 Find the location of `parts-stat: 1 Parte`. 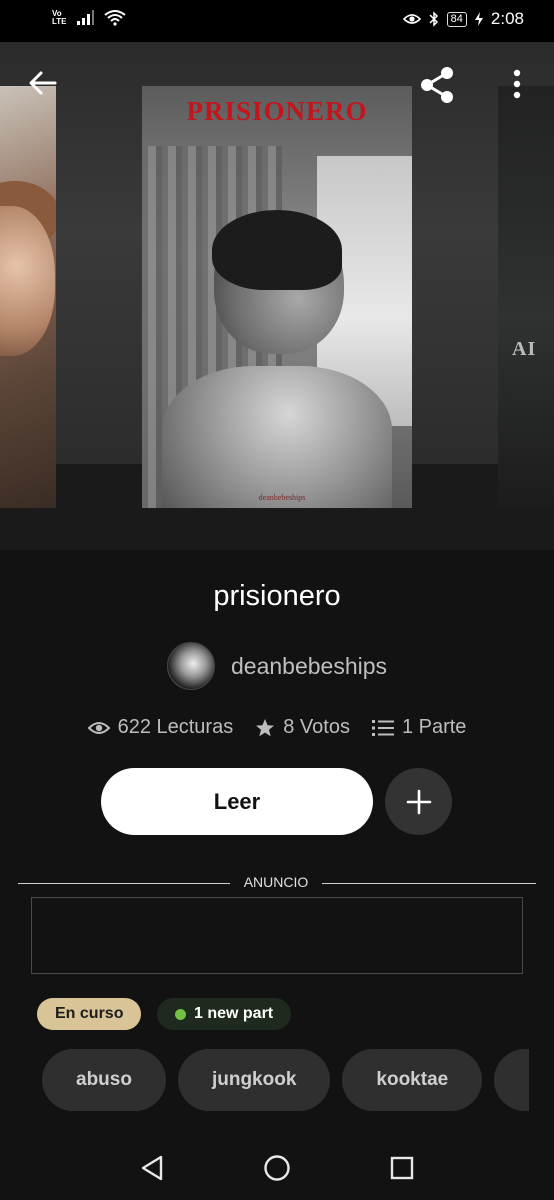

parts-stat: 1 Parte is located at coordinates (419, 727).